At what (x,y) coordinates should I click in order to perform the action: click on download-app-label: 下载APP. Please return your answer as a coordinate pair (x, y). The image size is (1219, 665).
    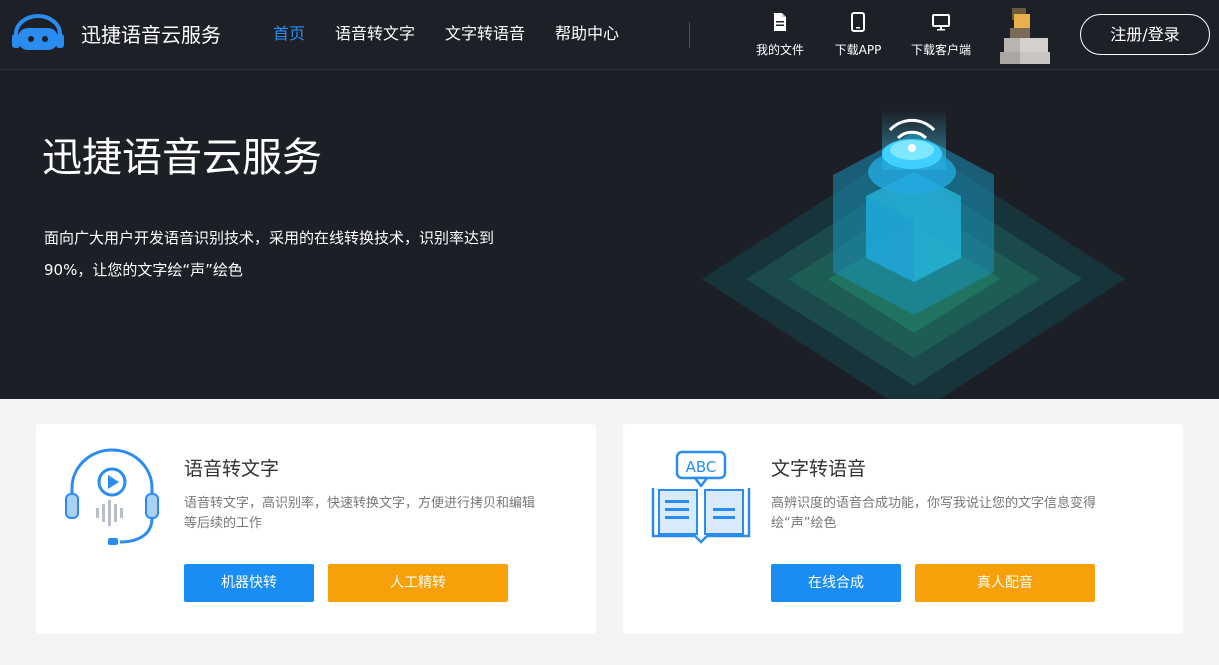
    Looking at the image, I should click on (858, 50).